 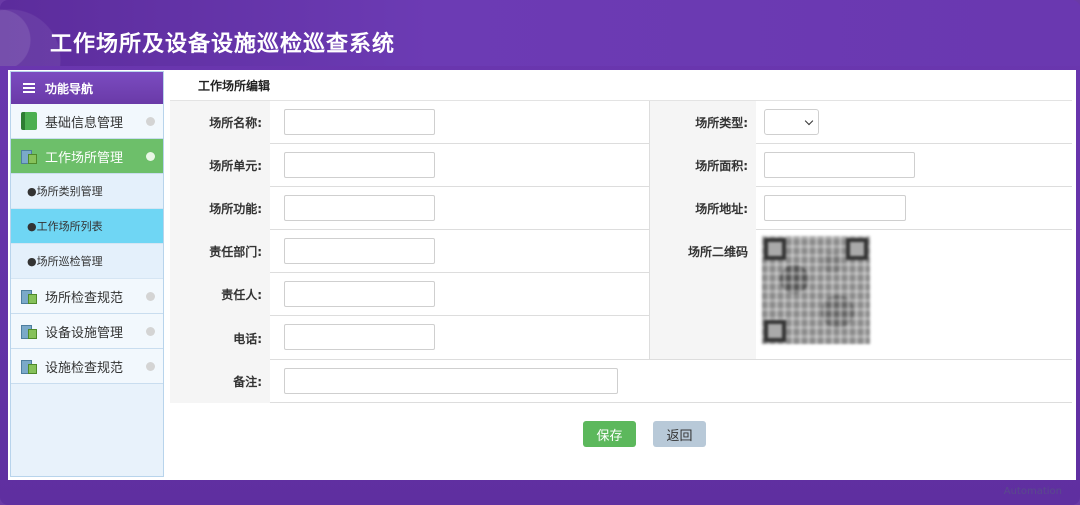 What do you see at coordinates (87, 261) in the screenshot?
I see `sidebar-subitem-inspection: ●场所巡检管理` at bounding box center [87, 261].